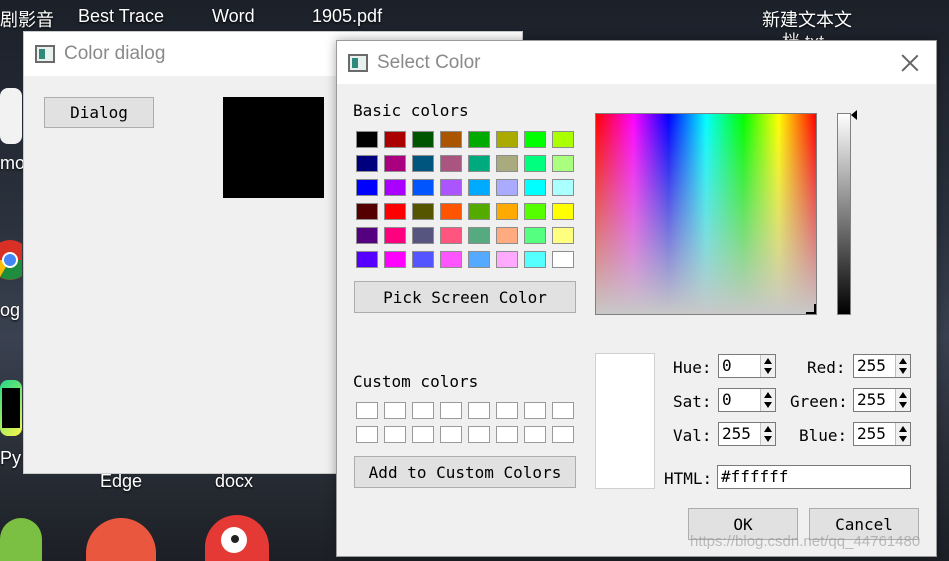 This screenshot has height=561, width=949. What do you see at coordinates (15, 260) in the screenshot?
I see `chrome-icon` at bounding box center [15, 260].